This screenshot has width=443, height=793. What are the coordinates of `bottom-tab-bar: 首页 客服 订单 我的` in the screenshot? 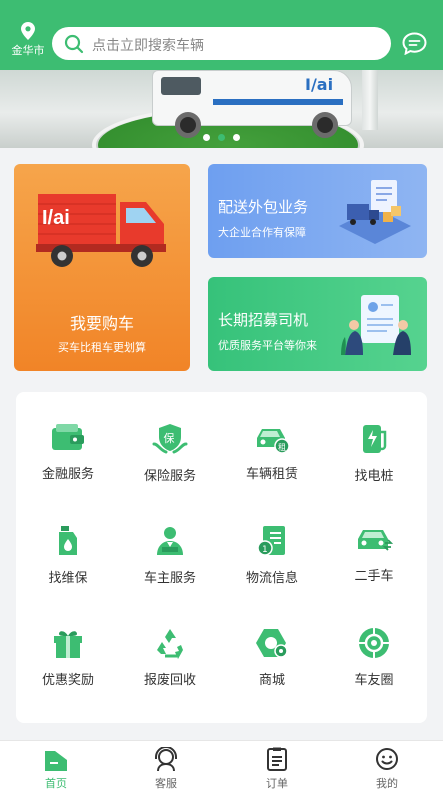 It's located at (221, 766).